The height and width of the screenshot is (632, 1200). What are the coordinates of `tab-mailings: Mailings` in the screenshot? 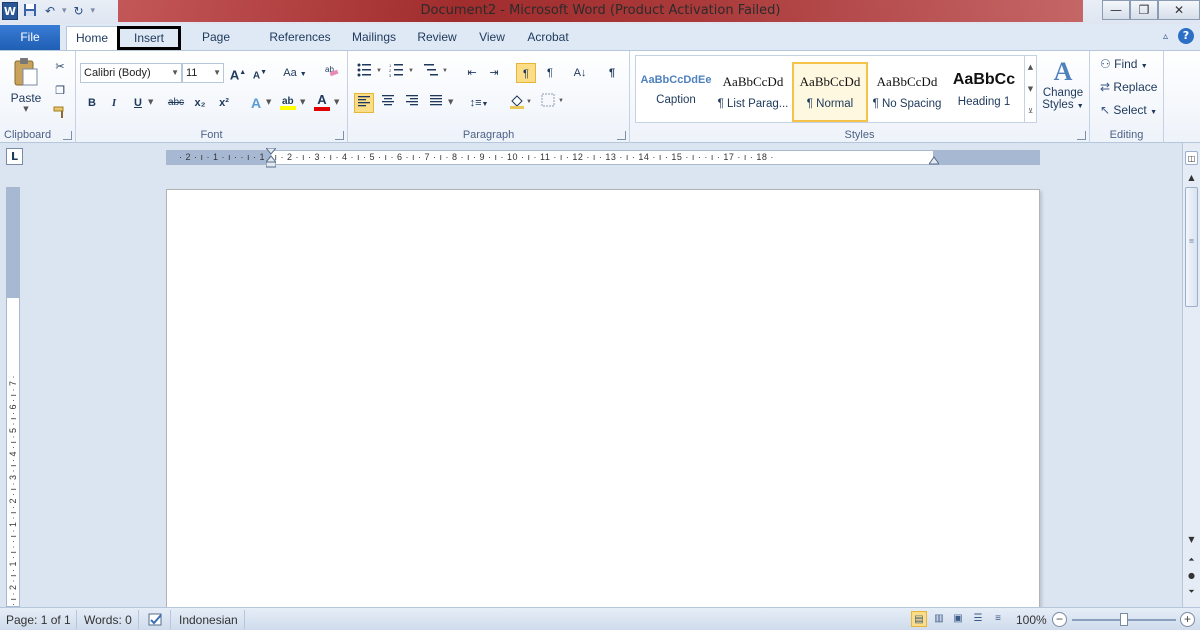 It's located at (374, 38).